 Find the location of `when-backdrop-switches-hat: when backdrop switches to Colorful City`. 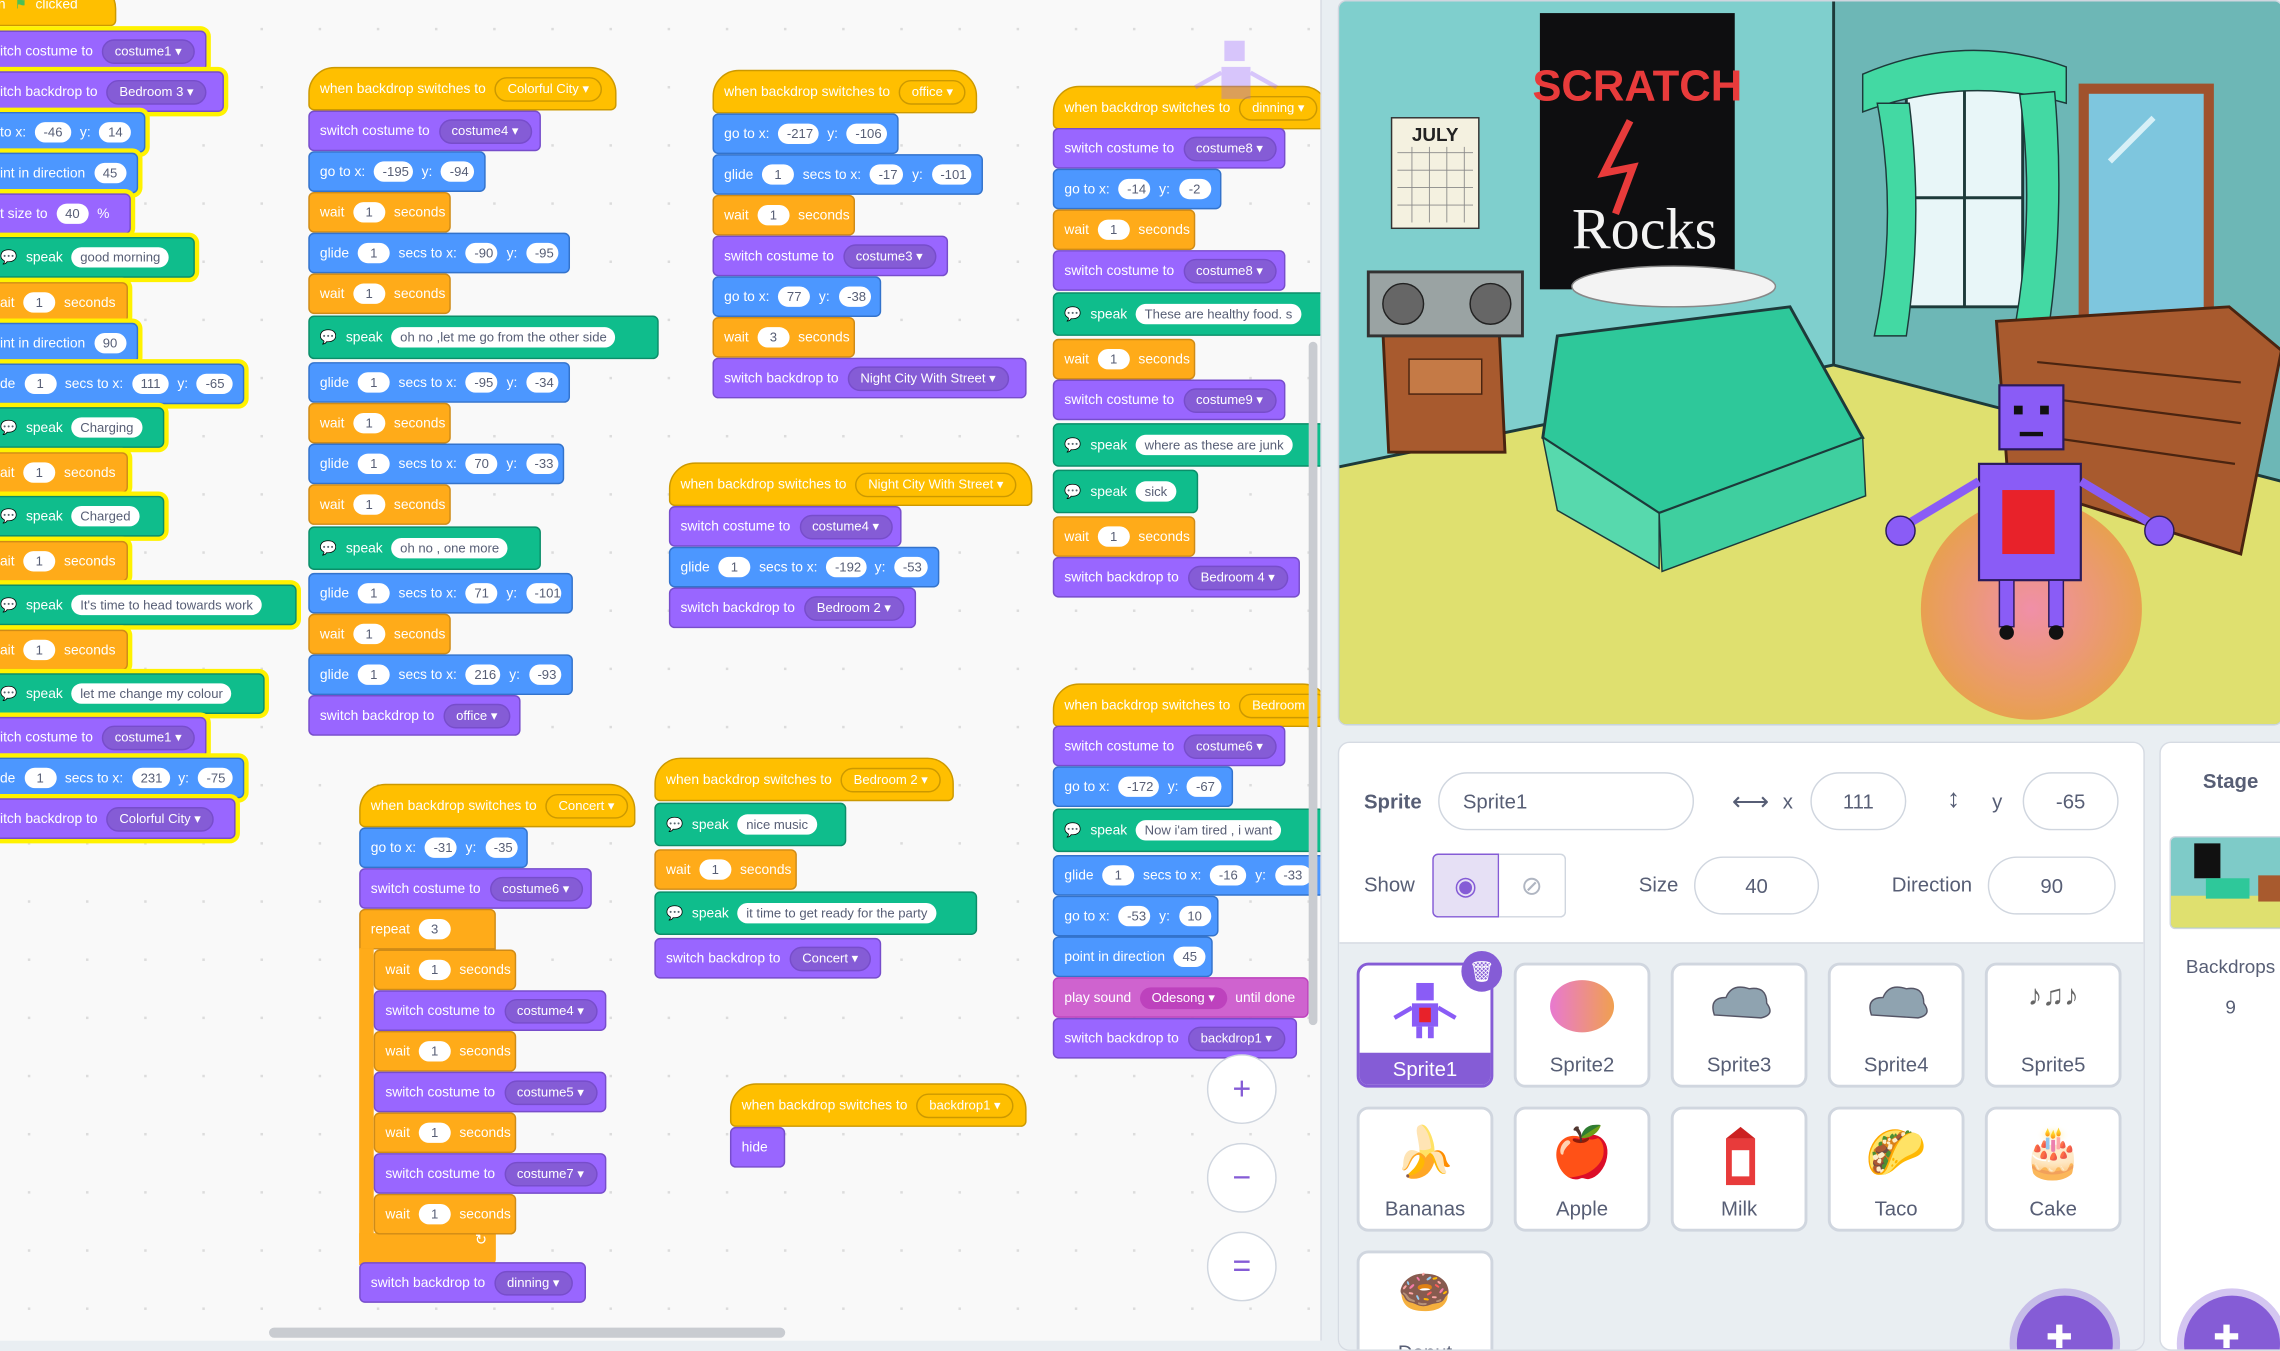

when-backdrop-switches-hat: when backdrop switches to Colorful City is located at coordinates (462, 88).